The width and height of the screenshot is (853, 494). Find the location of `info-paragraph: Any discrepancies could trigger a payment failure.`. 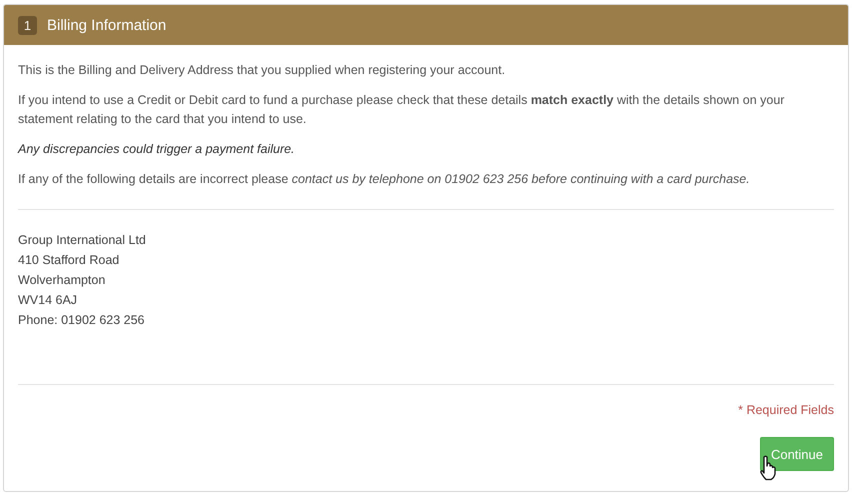

info-paragraph: Any discrepancies could trigger a payment failure. is located at coordinates (157, 149).